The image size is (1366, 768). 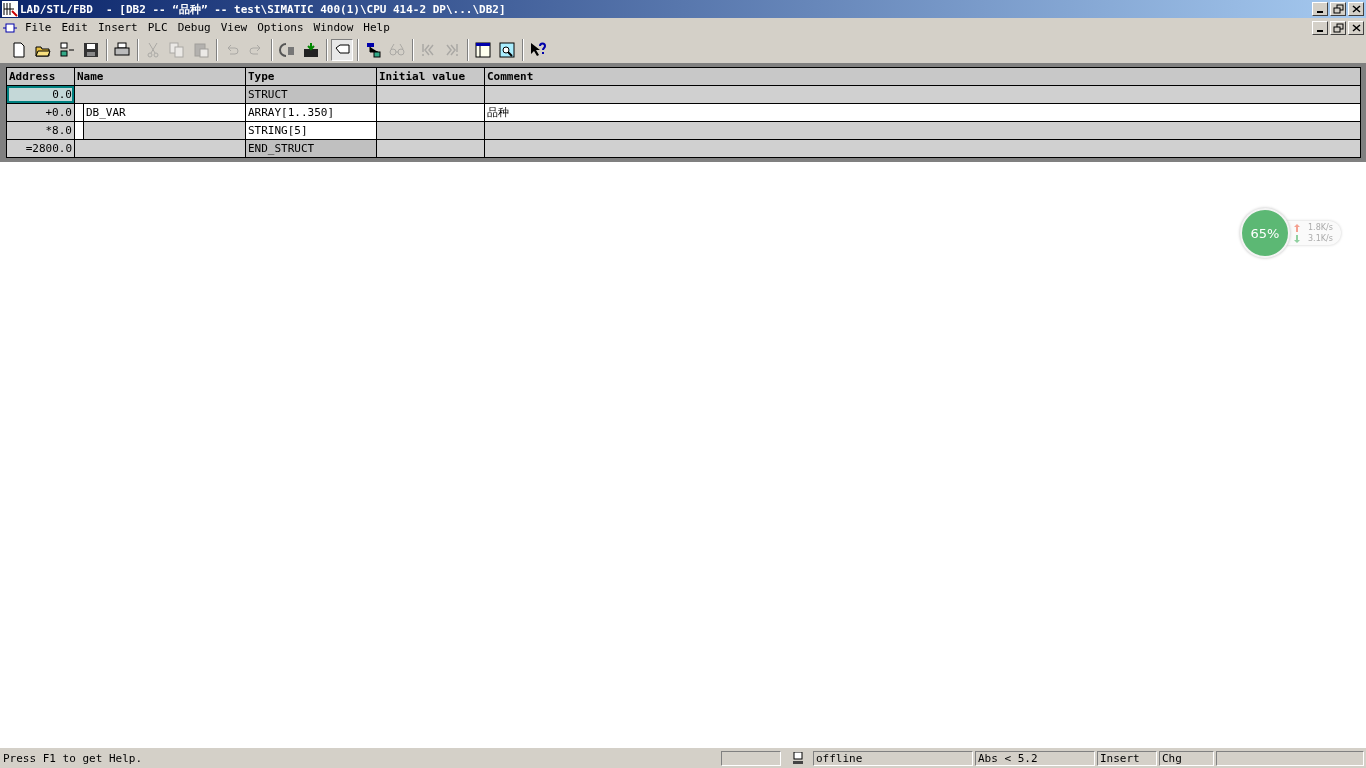 I want to click on menu-item: Window, so click(x=333, y=27).